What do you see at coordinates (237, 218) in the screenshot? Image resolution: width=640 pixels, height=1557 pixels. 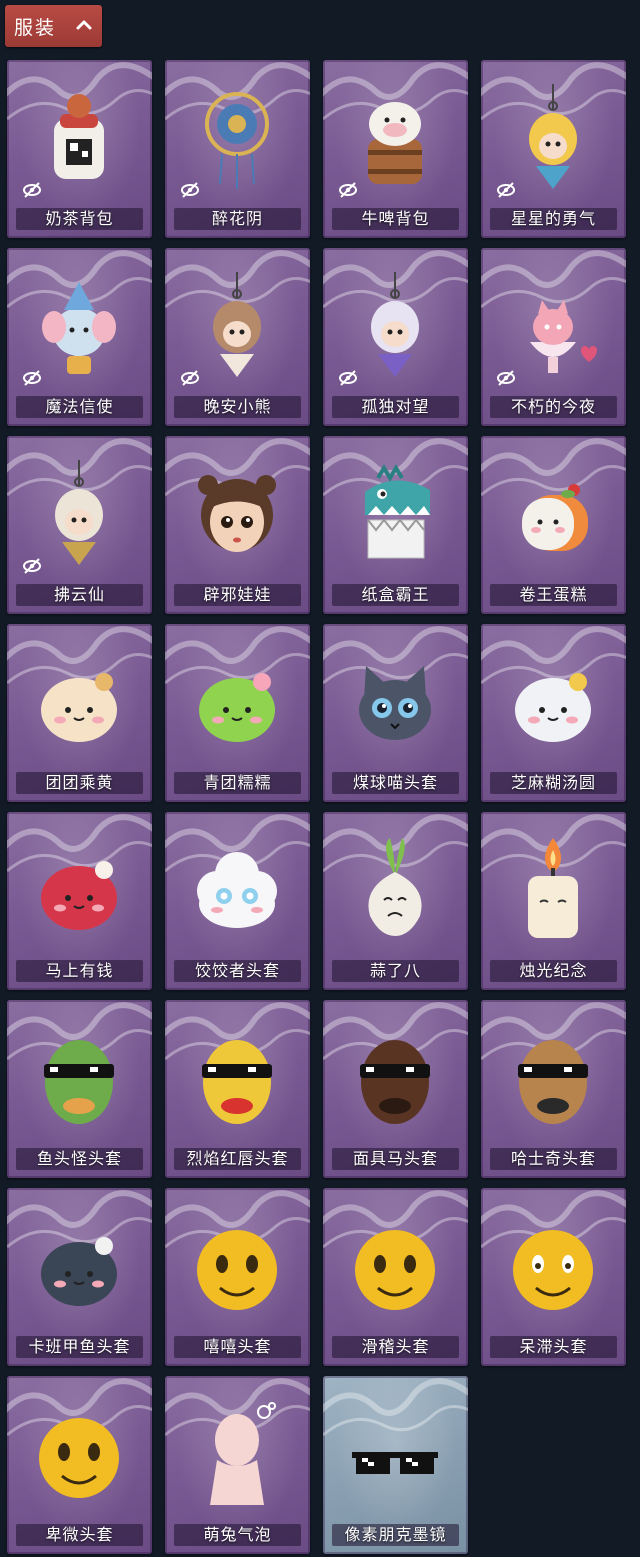 I see `costume-name: 醉花阴` at bounding box center [237, 218].